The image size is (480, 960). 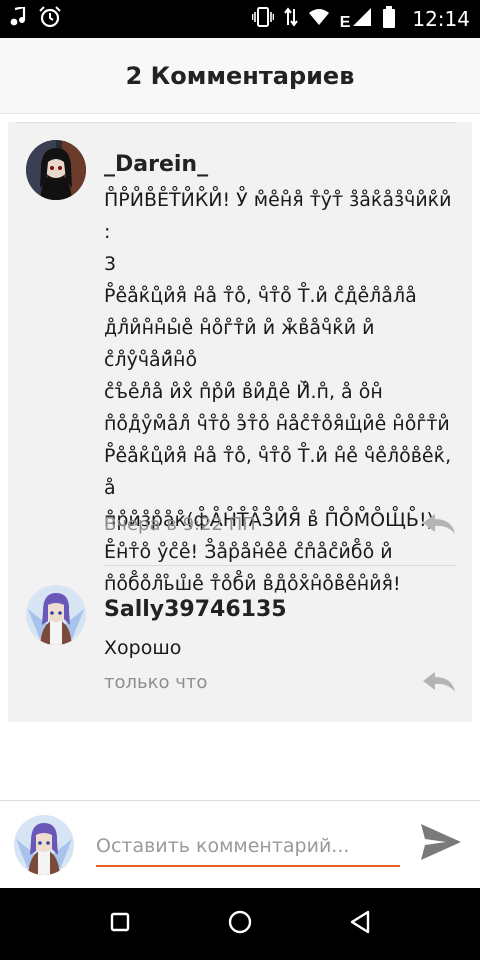 What do you see at coordinates (156, 682) in the screenshot?
I see `comment-timestamp: только что` at bounding box center [156, 682].